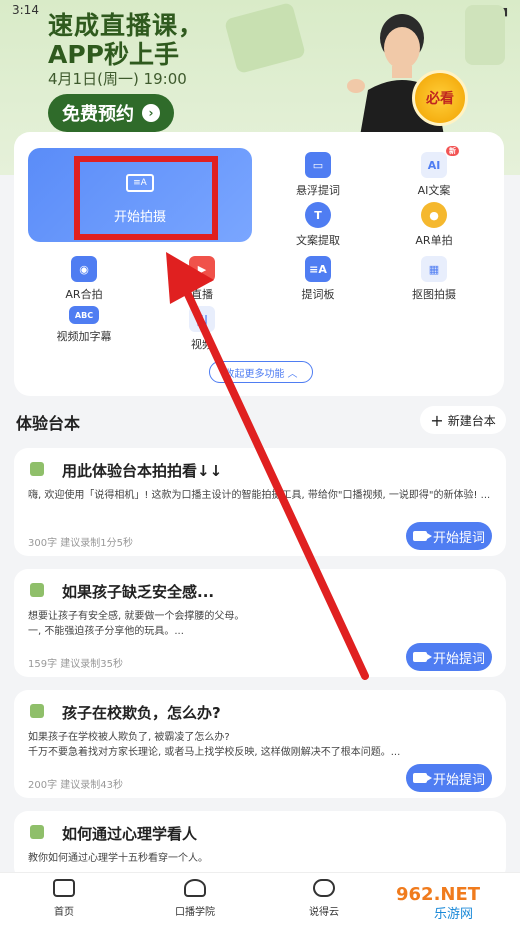 Image resolution: width=520 pixels, height=926 pixels. I want to click on video-audio-button: ||| 视频, so click(202, 329).